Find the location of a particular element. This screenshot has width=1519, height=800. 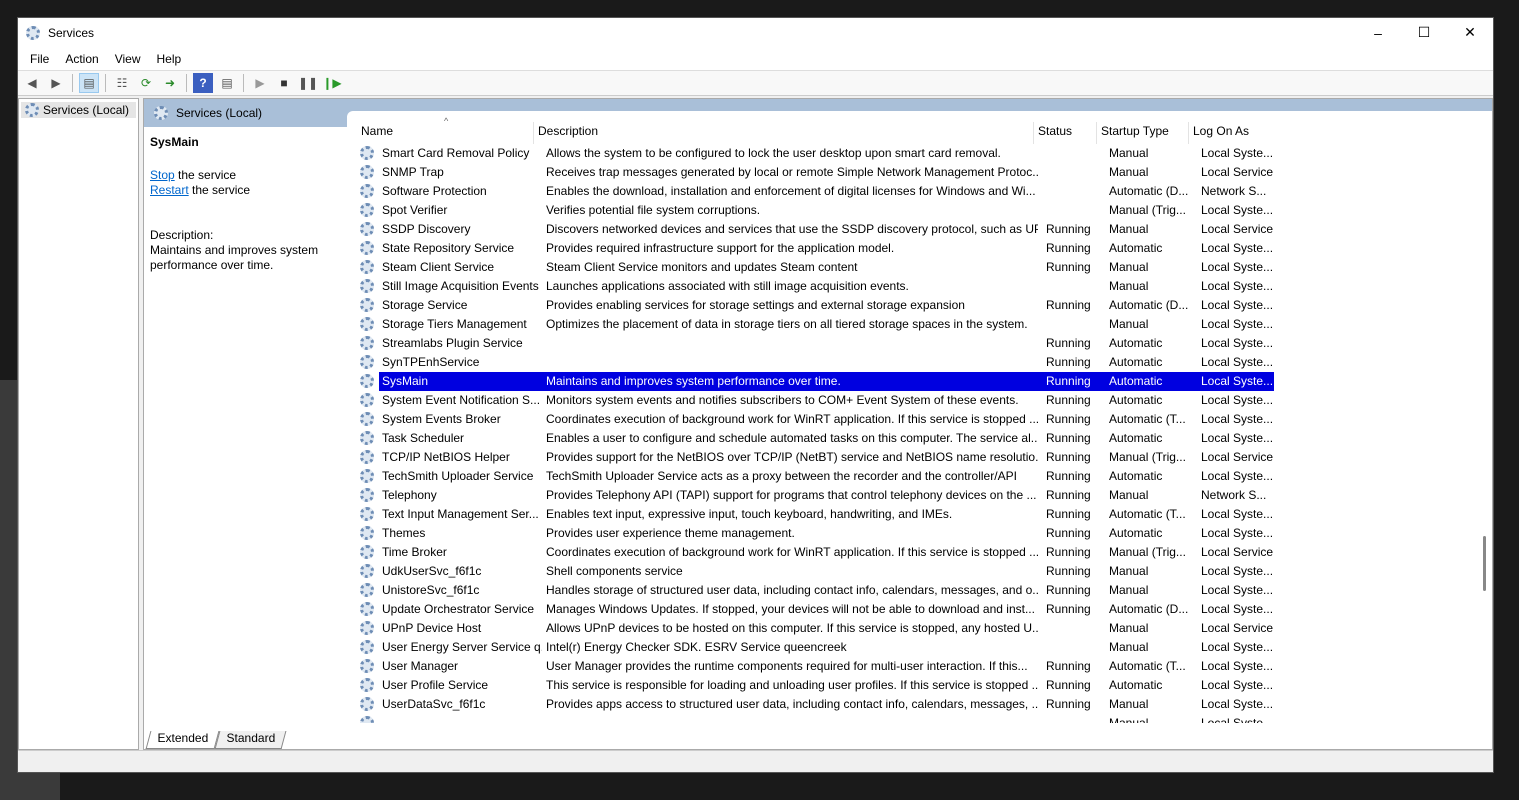

close-button: ✕ is located at coordinates (1470, 32).